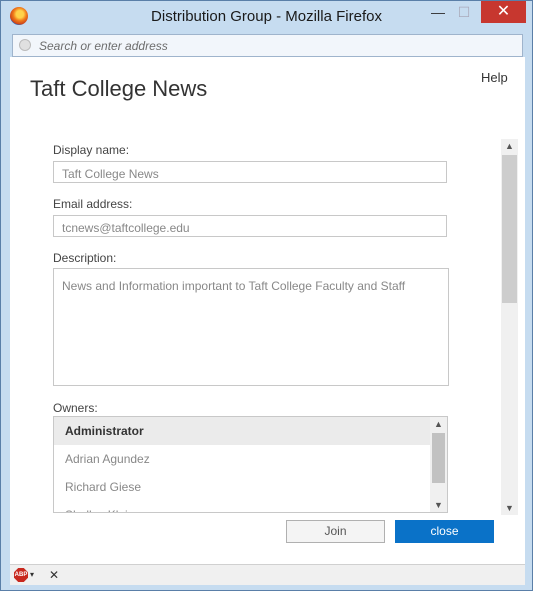  I want to click on description-label: Description:, so click(85, 258).